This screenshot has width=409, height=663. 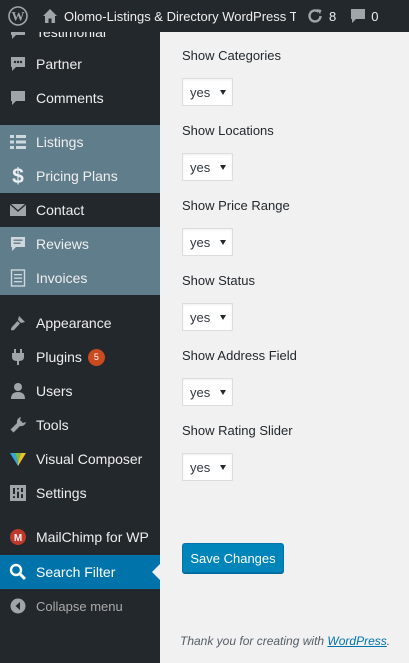 I want to click on sidebar-item-label: Settings, so click(x=61, y=493).